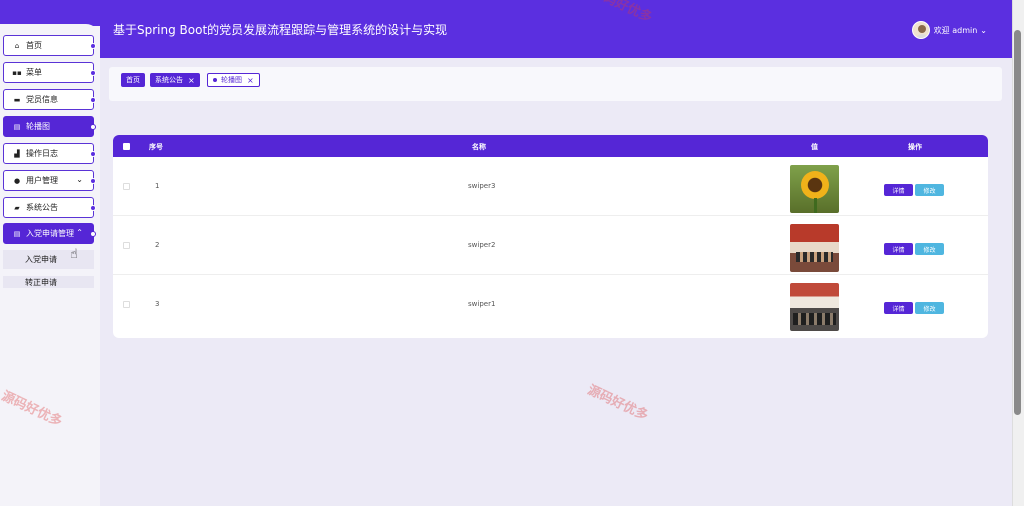  Describe the element at coordinates (49, 45) in the screenshot. I see `sidebar-item-home: ⌂ 首页` at that location.